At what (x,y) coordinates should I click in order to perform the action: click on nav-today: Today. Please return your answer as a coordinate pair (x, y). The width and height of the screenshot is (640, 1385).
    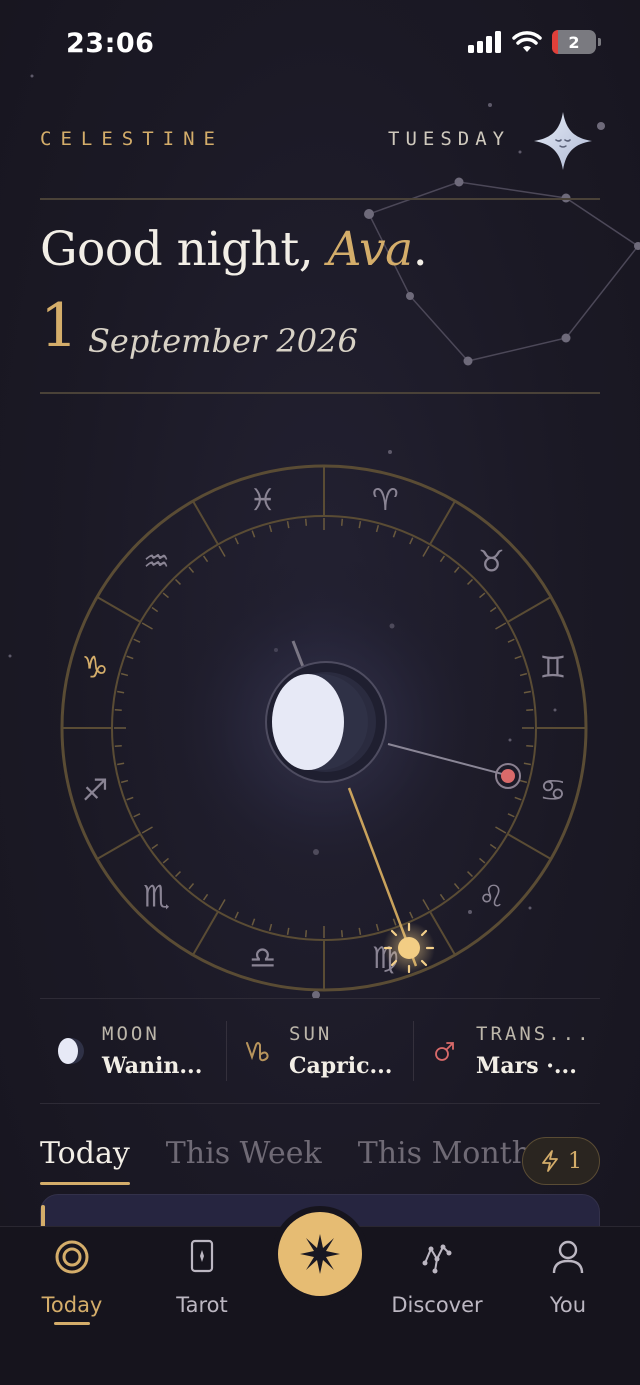
    Looking at the image, I should click on (72, 1287).